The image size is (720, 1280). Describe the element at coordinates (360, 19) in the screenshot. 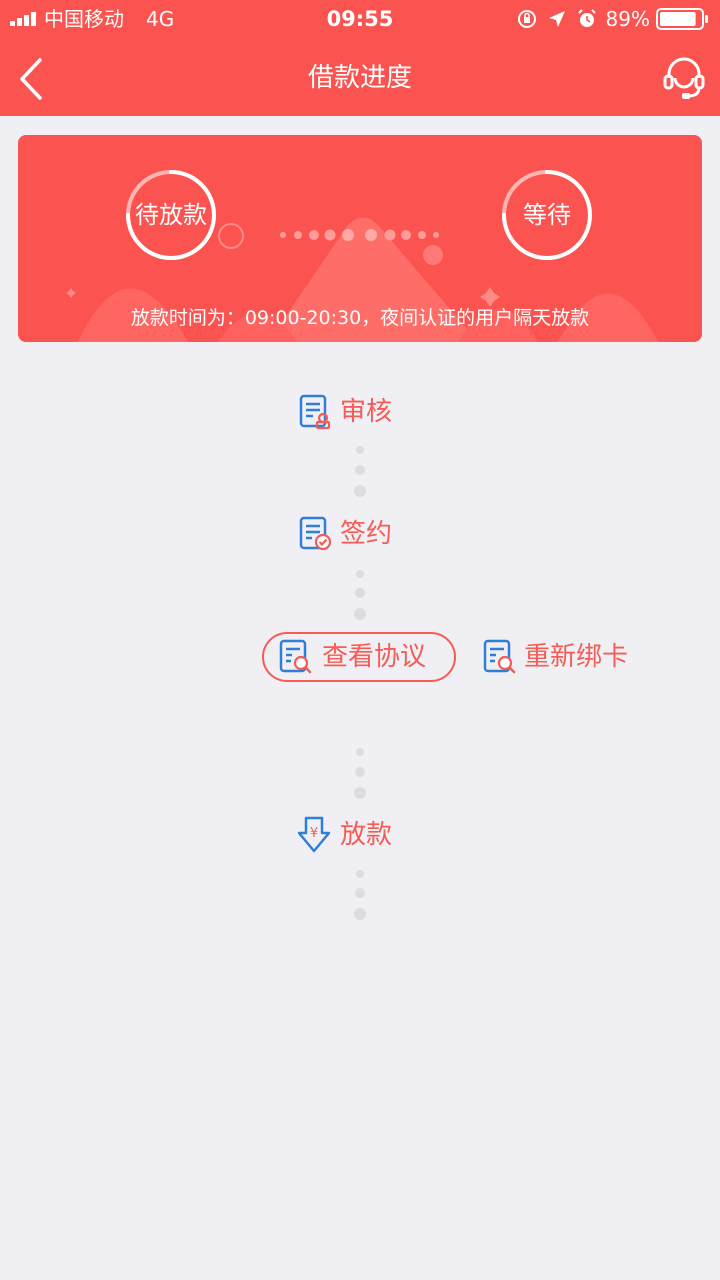

I see `status-bar: 中国移动 4G 09:55 89%` at that location.